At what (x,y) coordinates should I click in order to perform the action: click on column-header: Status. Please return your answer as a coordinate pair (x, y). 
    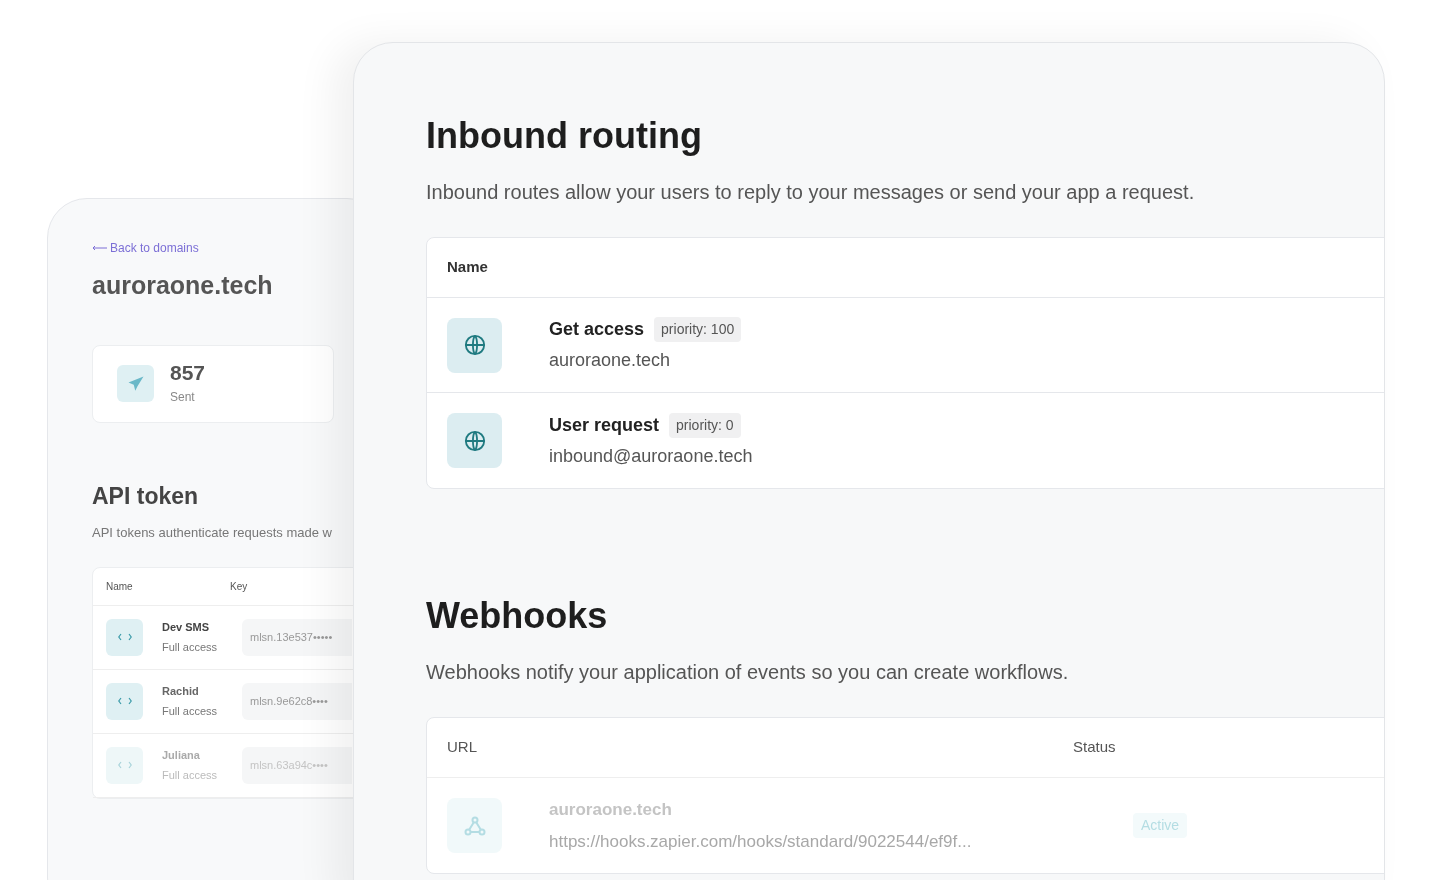
    Looking at the image, I should click on (1094, 747).